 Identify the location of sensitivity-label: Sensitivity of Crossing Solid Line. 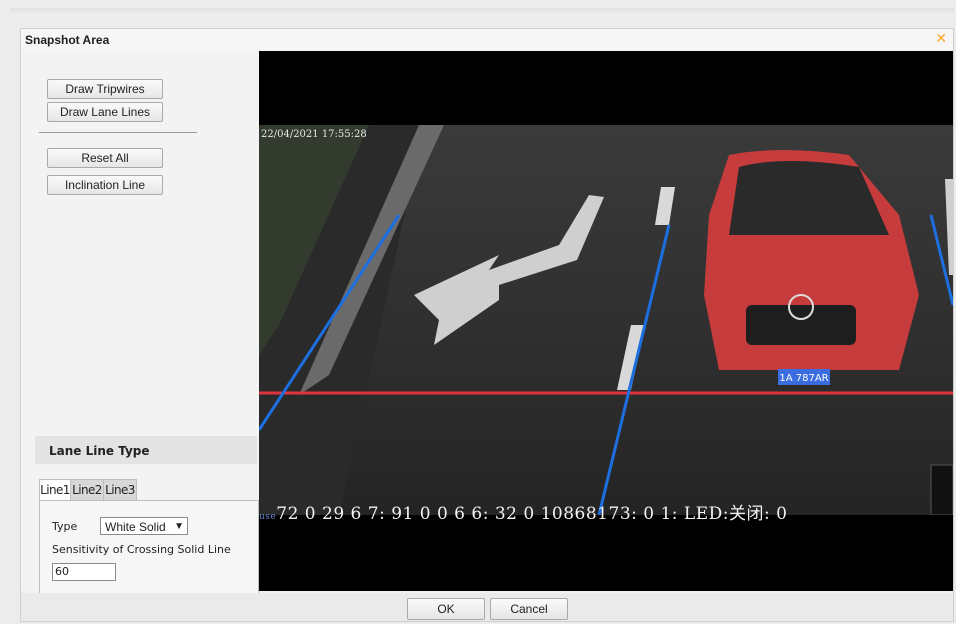
(141, 549).